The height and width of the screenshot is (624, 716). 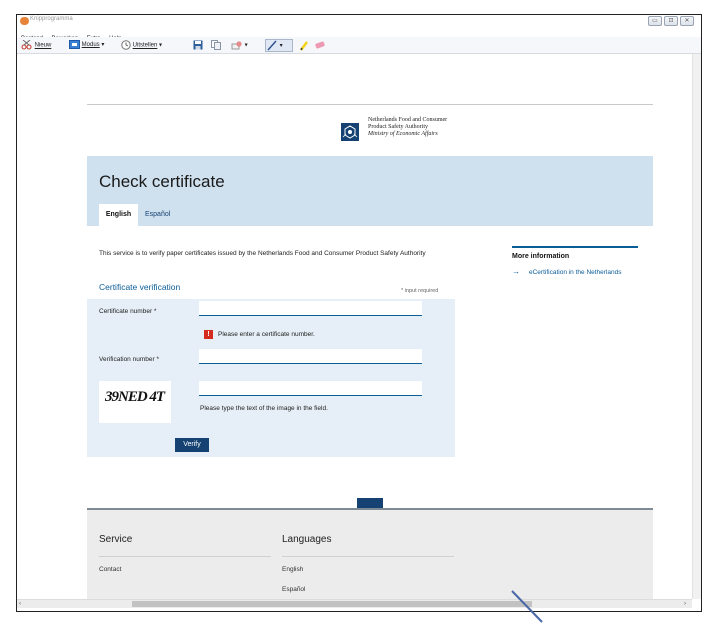 What do you see at coordinates (24, 21) in the screenshot?
I see `app-icon` at bounding box center [24, 21].